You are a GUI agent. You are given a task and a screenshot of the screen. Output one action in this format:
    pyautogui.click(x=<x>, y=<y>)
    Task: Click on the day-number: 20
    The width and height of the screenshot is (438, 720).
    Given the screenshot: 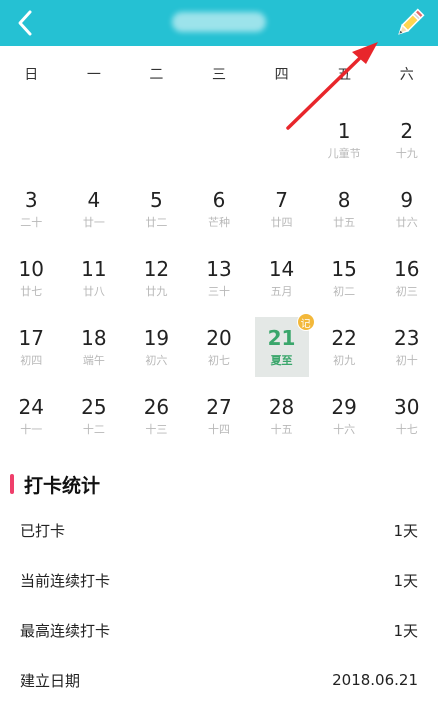 What is the action you would take?
    pyautogui.click(x=219, y=338)
    